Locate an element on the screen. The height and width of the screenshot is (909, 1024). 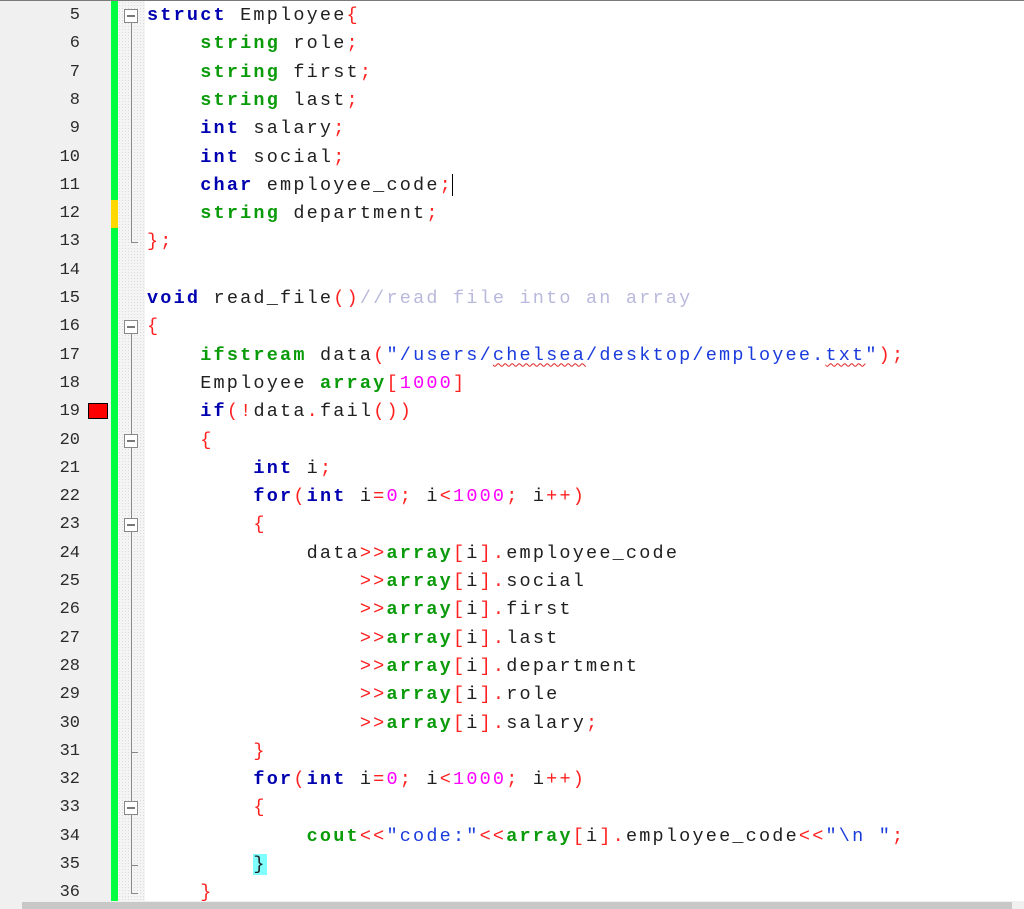
code-line: 24 data>>array[i].employee_code is located at coordinates (512, 554).